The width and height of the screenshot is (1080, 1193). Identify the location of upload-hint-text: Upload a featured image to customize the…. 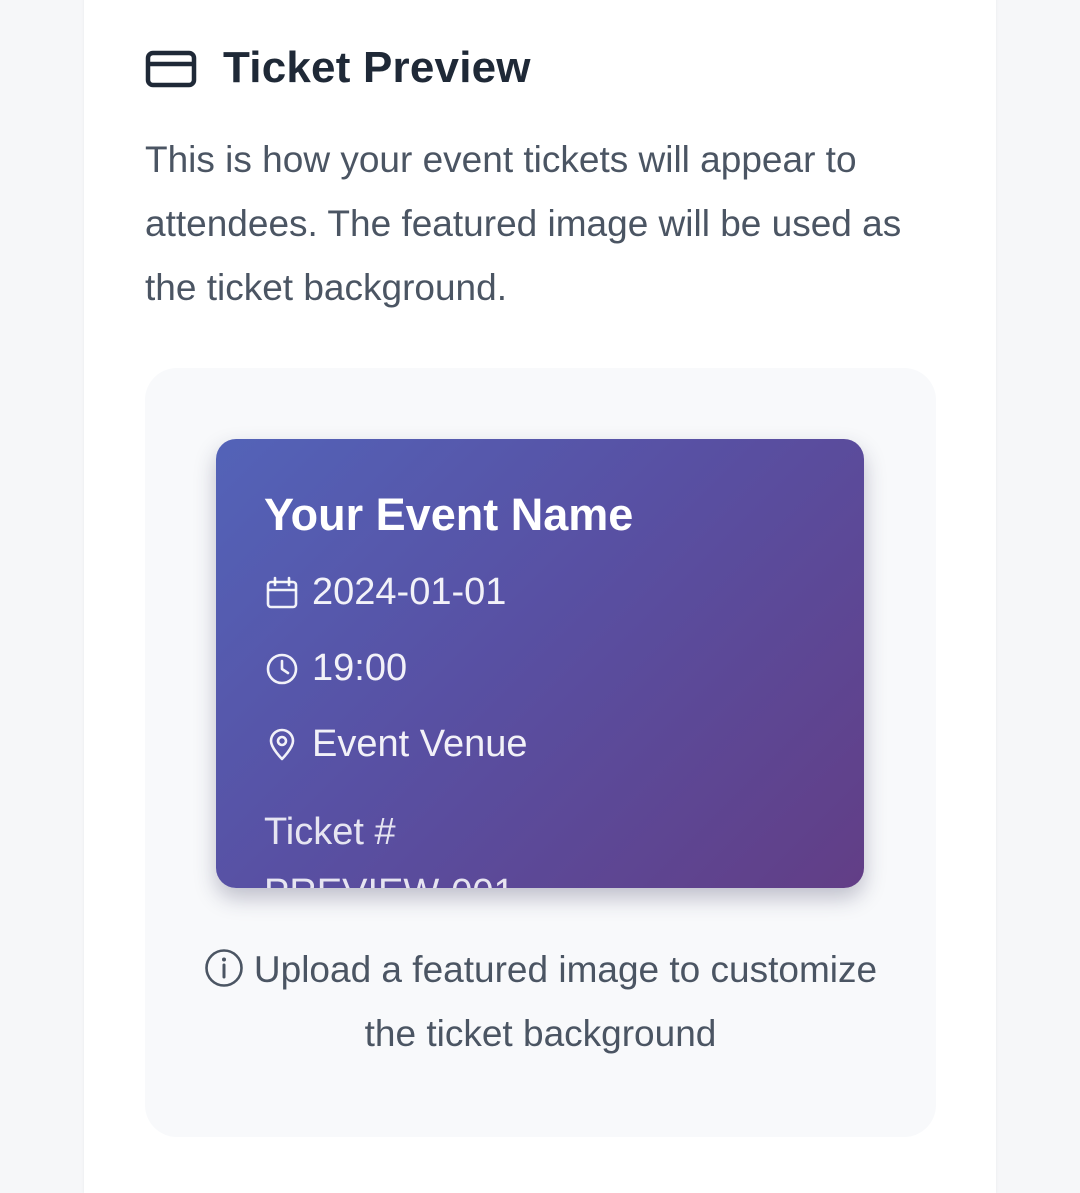
(565, 1001).